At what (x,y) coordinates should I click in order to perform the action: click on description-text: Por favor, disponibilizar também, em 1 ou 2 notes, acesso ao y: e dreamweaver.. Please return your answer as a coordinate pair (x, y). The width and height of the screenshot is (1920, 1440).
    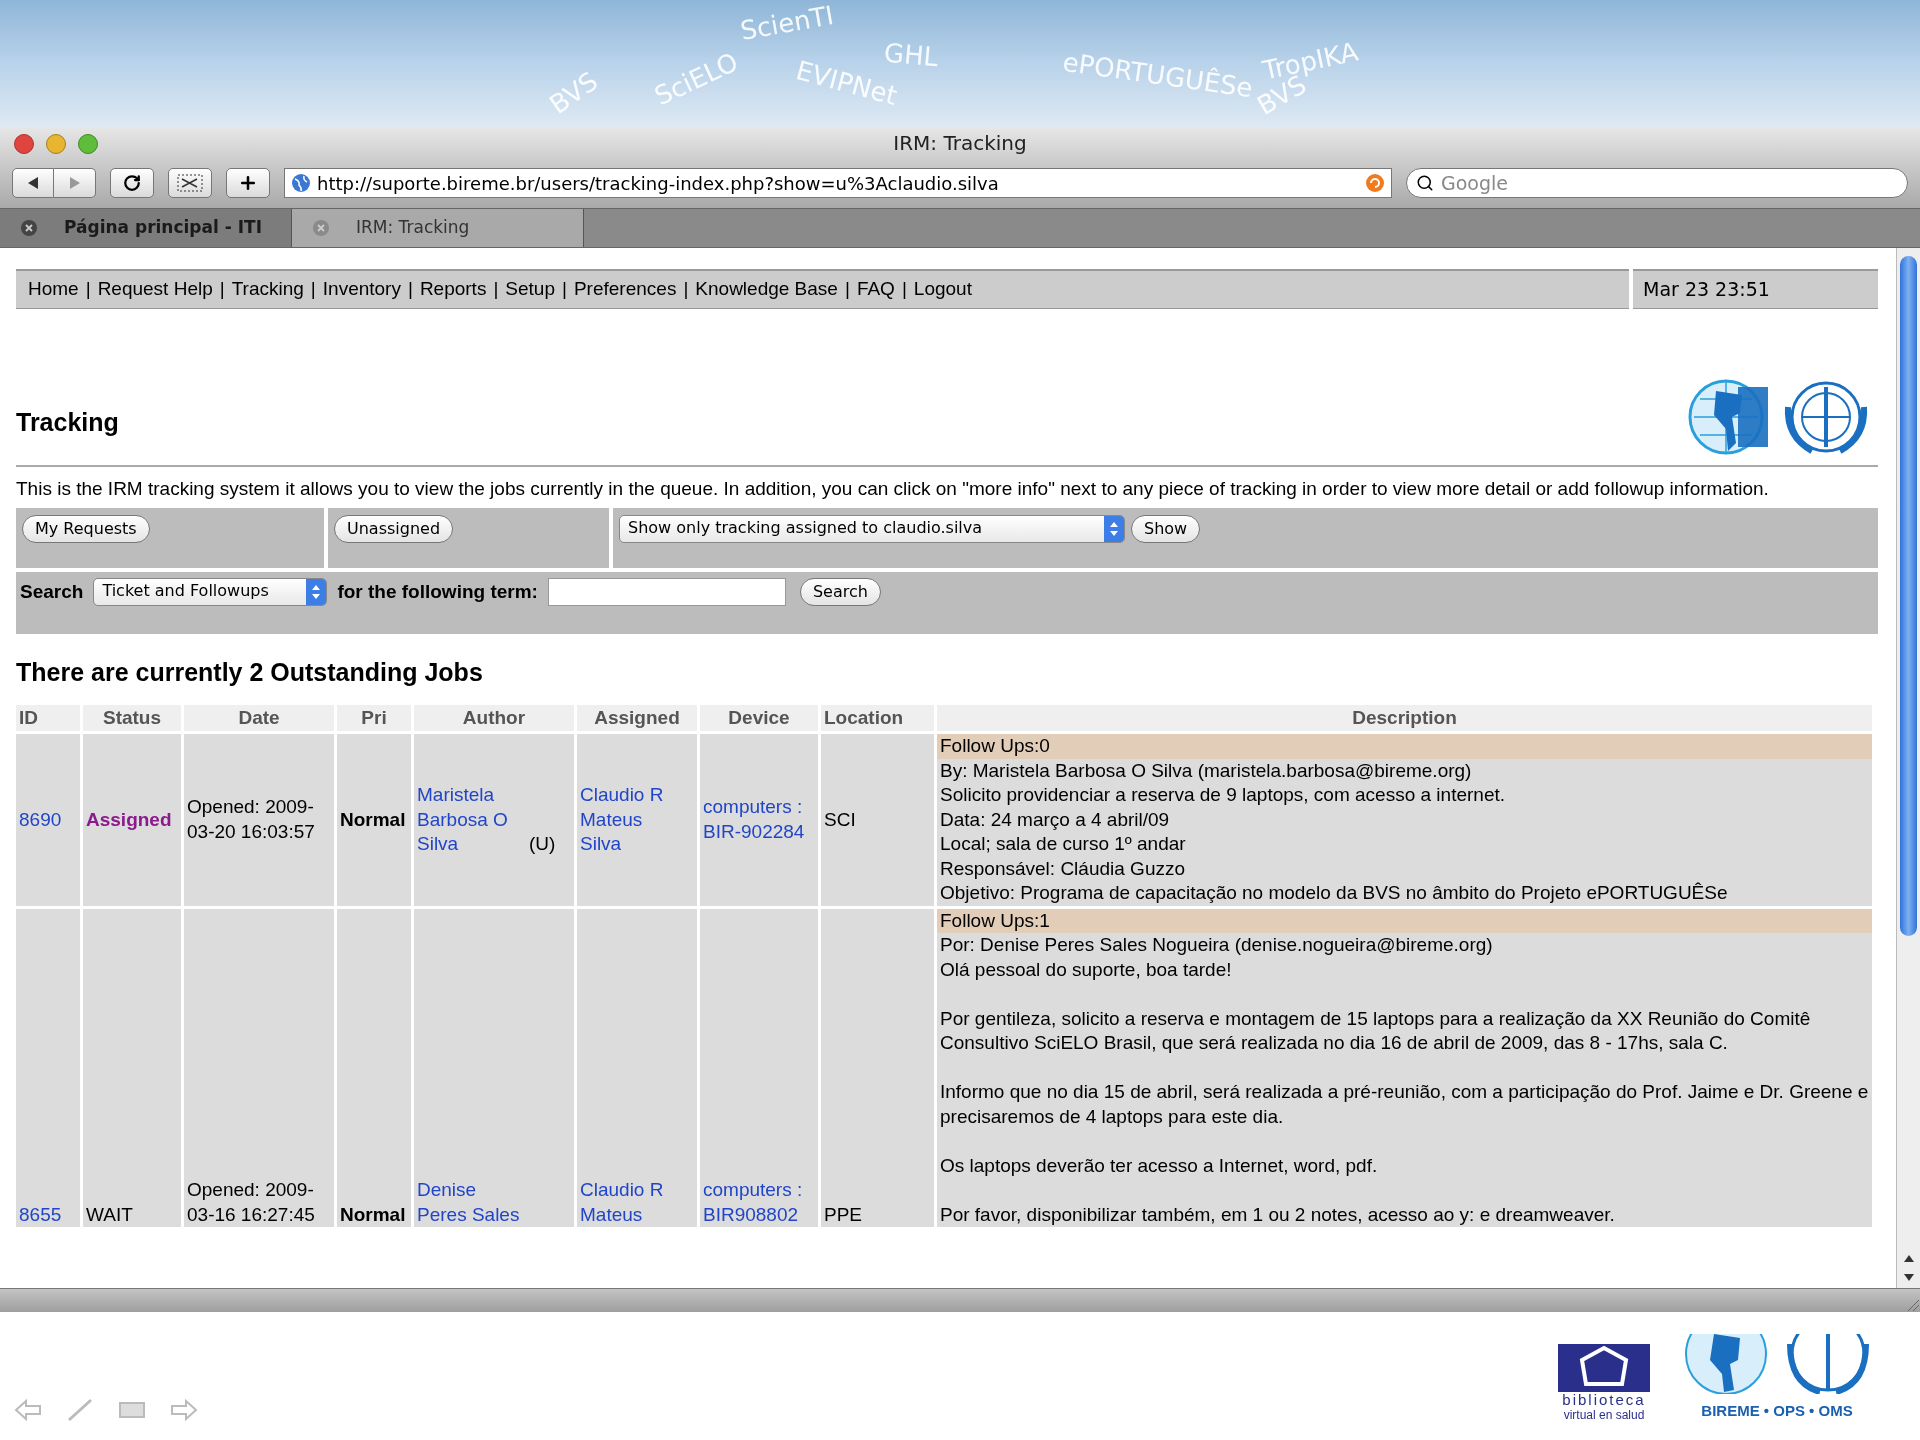
    Looking at the image, I should click on (1278, 1214).